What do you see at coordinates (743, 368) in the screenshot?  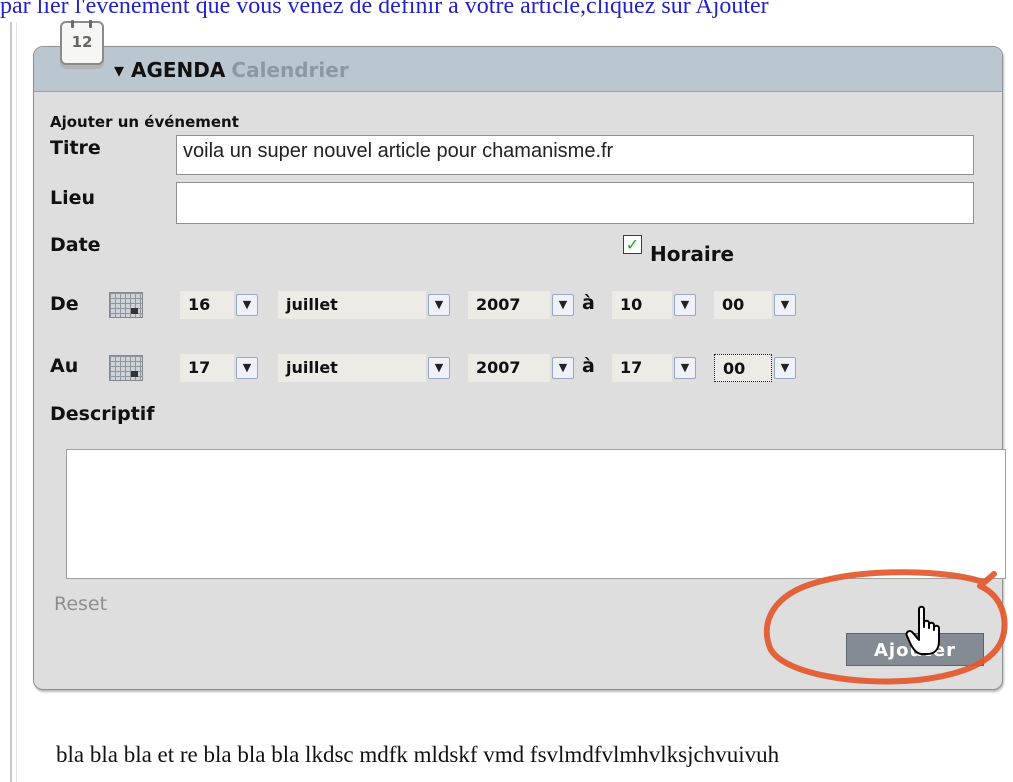 I see `au-minute-value: 00` at bounding box center [743, 368].